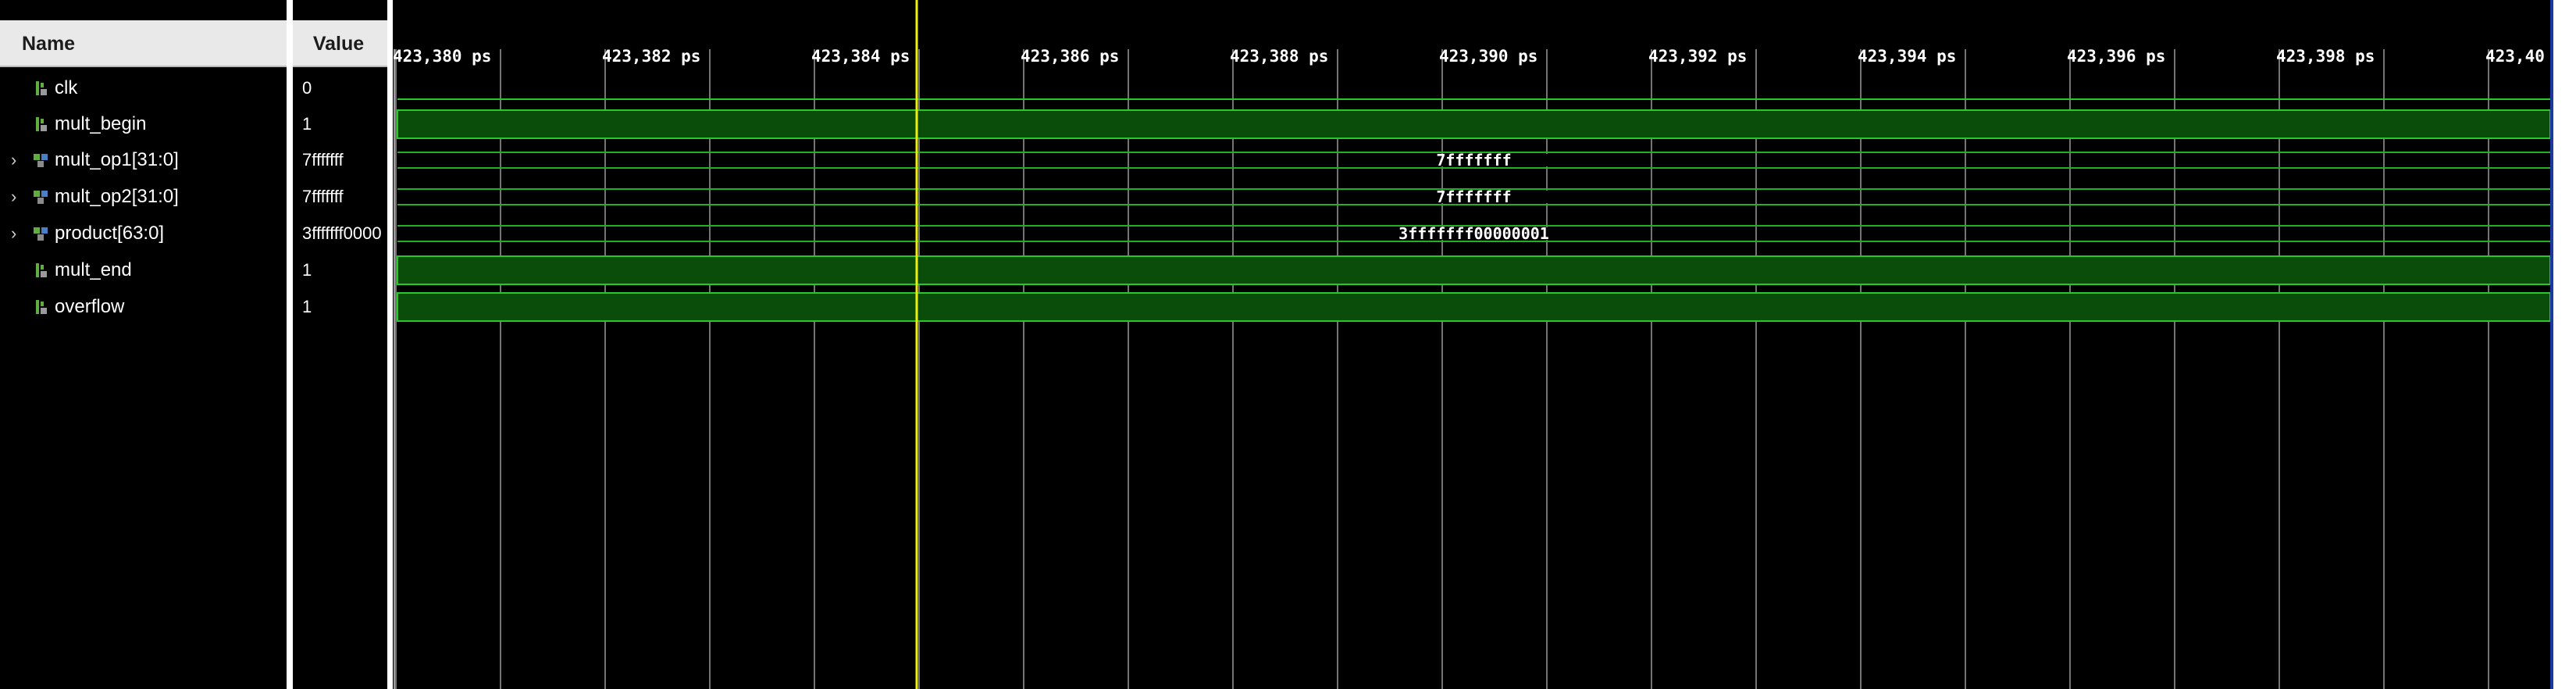 The height and width of the screenshot is (689, 2576). What do you see at coordinates (290, 344) in the screenshot?
I see `name-value-splitter` at bounding box center [290, 344].